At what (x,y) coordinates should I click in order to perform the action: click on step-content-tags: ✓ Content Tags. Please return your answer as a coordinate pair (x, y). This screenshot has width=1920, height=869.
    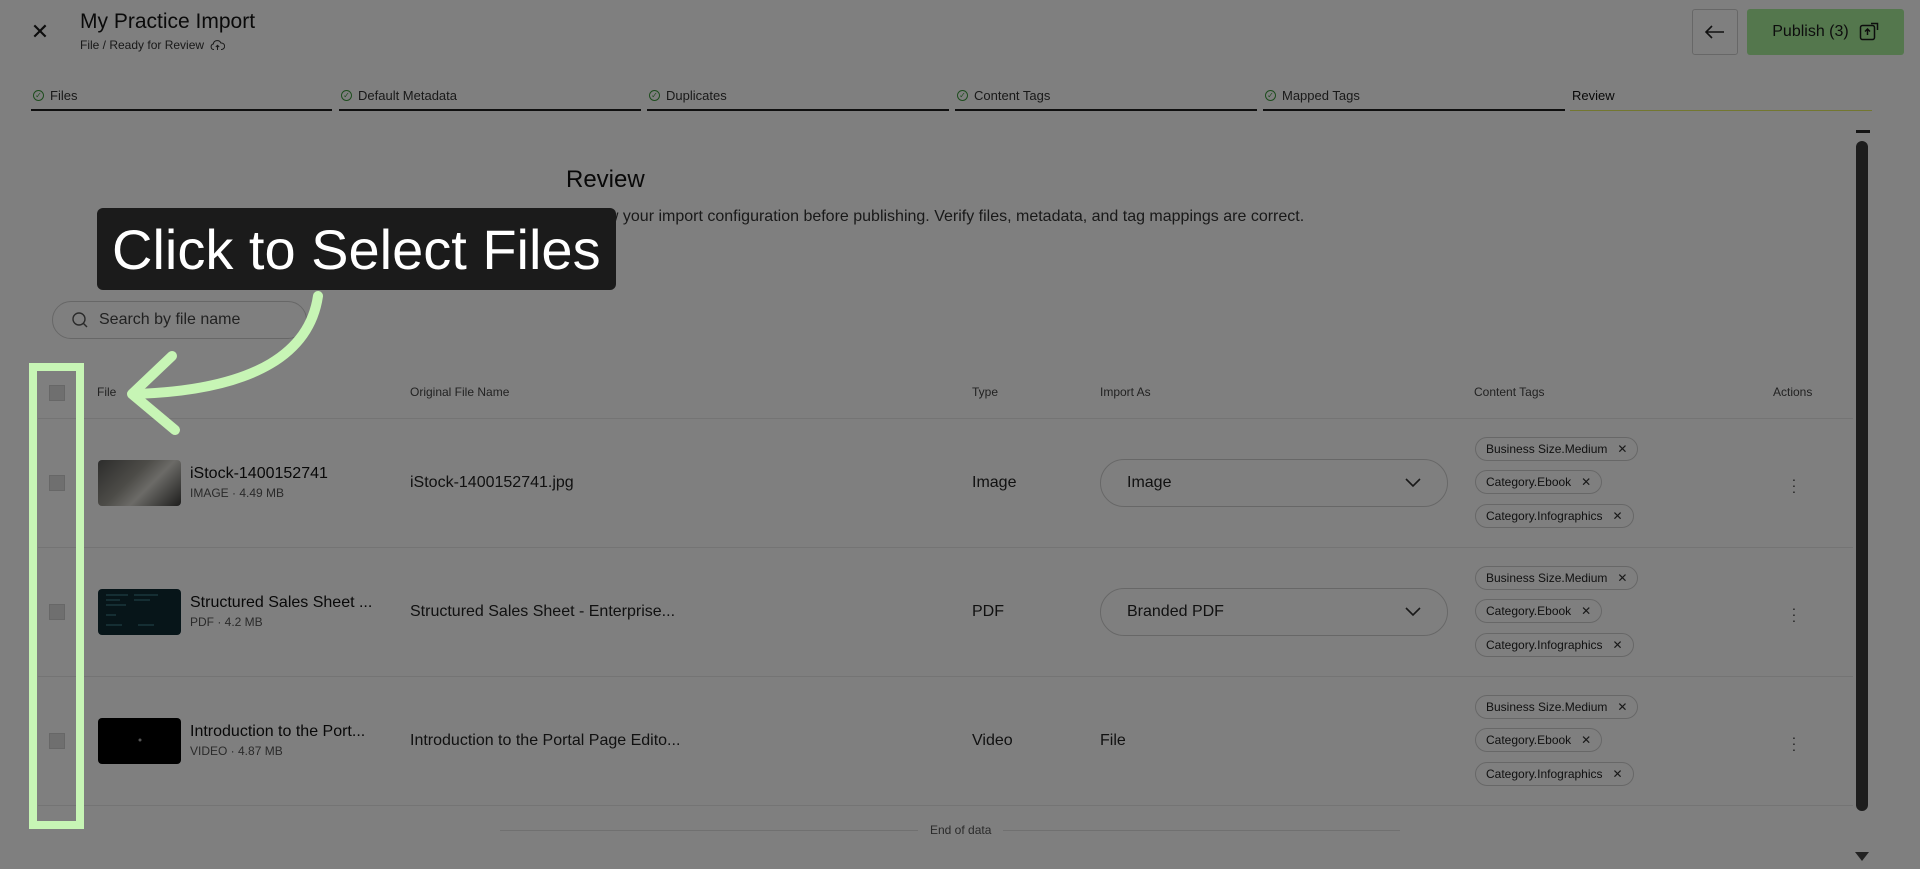
    Looking at the image, I should click on (1106, 99).